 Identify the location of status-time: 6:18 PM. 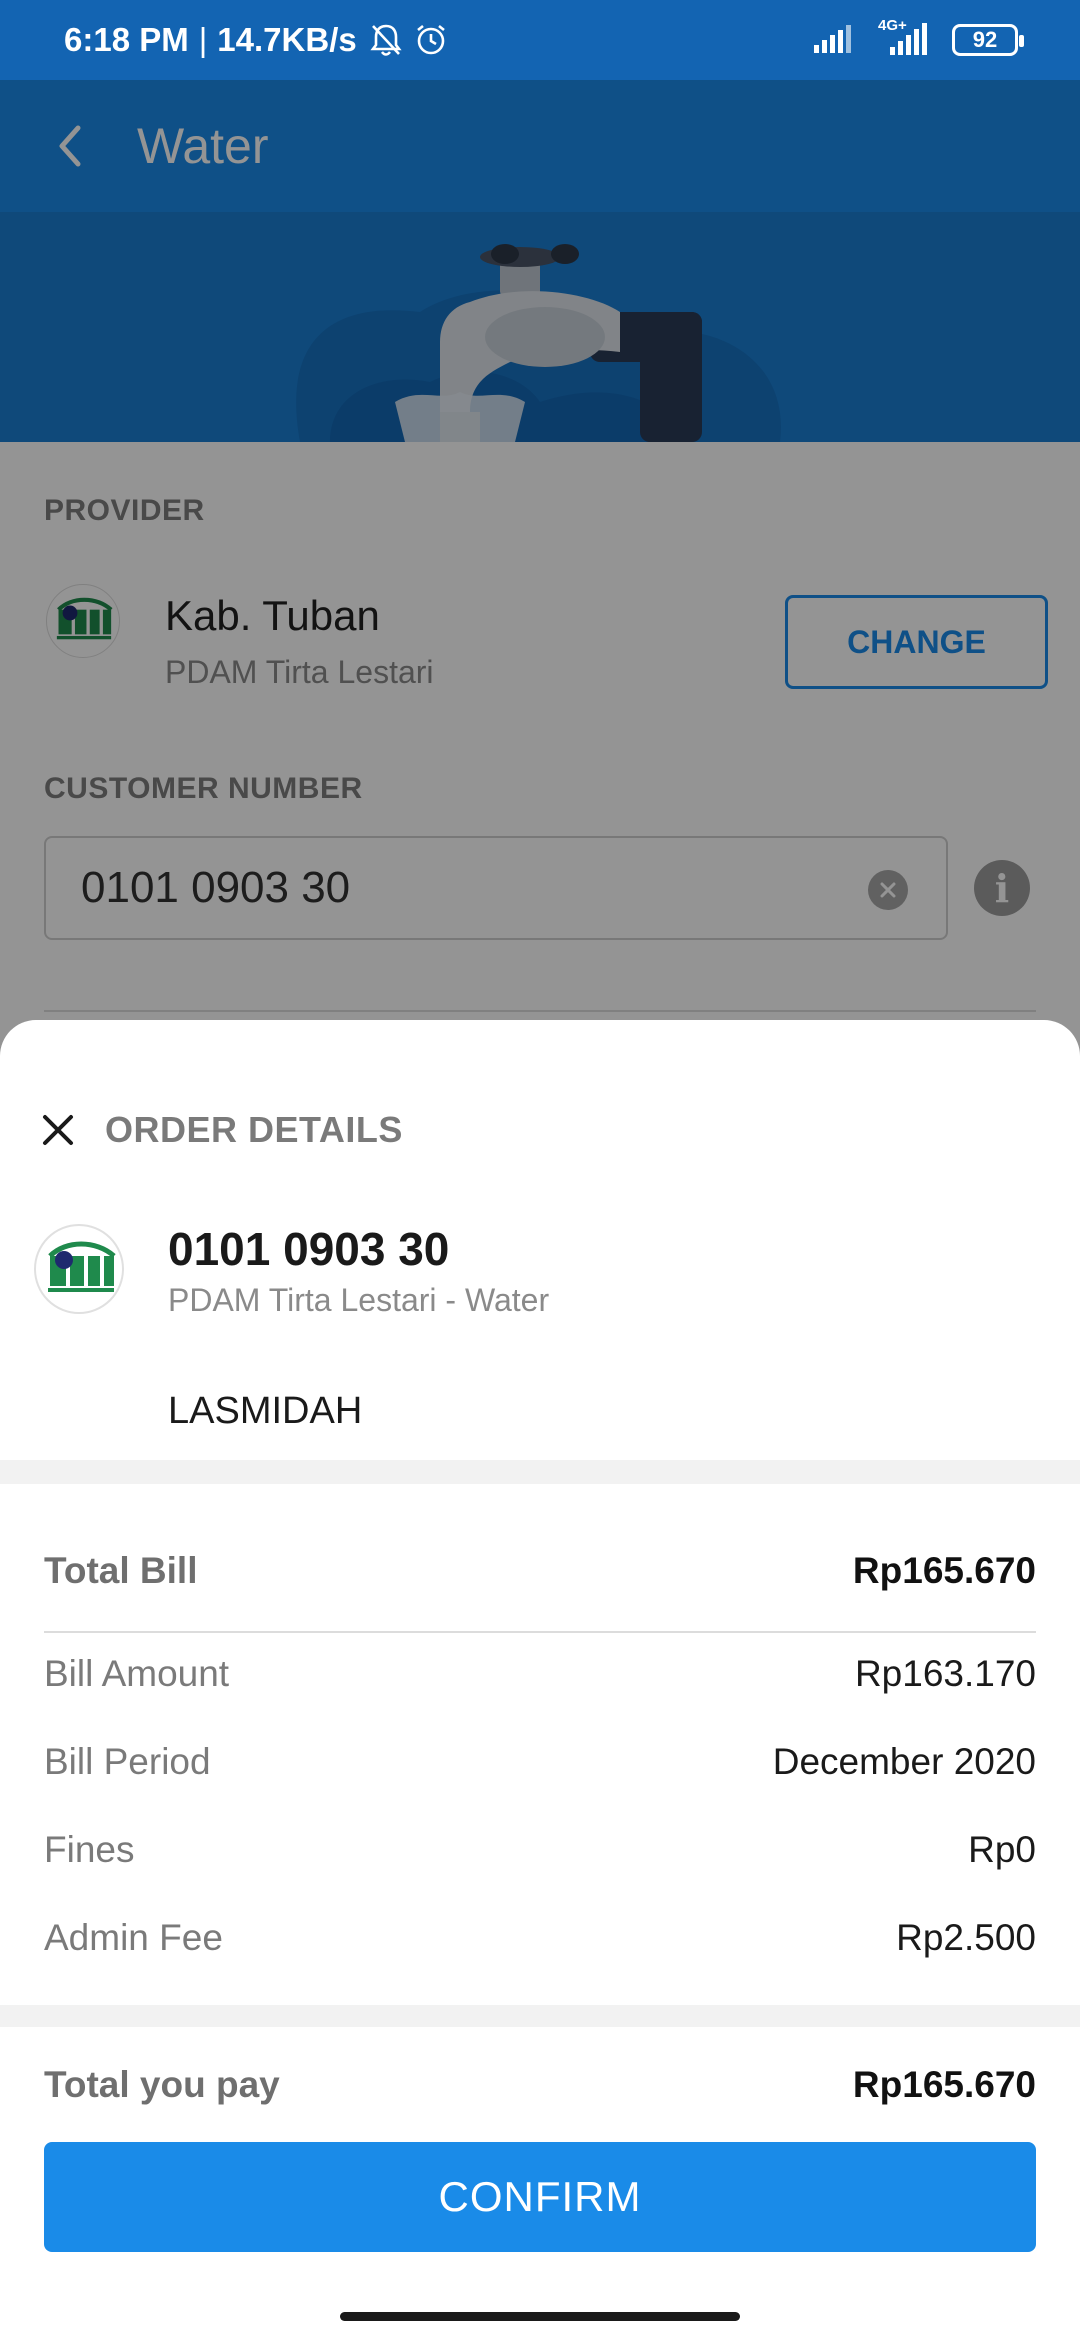
(126, 39).